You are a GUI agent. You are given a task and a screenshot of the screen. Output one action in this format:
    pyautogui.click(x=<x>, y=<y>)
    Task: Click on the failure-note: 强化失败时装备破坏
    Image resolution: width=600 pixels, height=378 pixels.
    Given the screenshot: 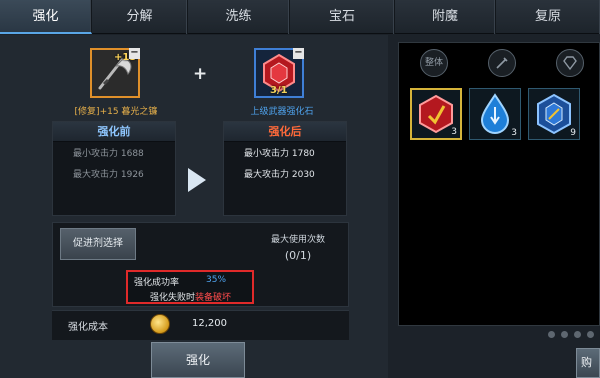 What is the action you would take?
    pyautogui.click(x=190, y=296)
    